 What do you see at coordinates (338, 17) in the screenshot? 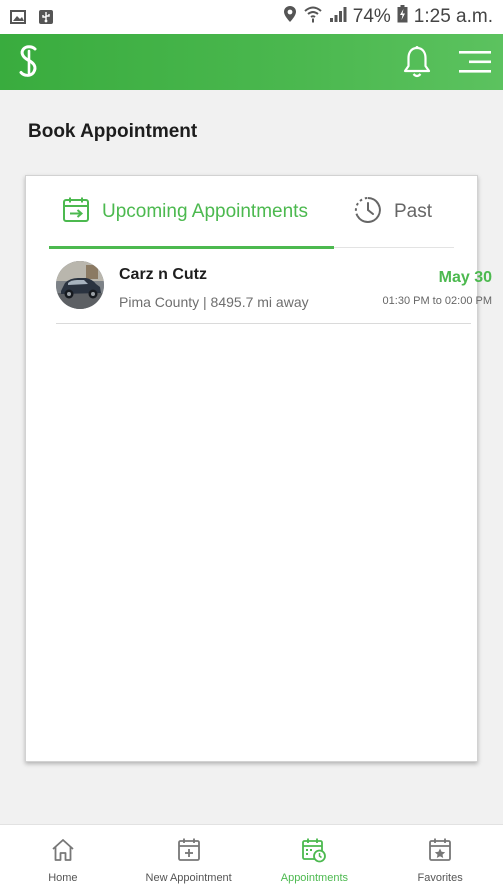
I see `signal-icon` at bounding box center [338, 17].